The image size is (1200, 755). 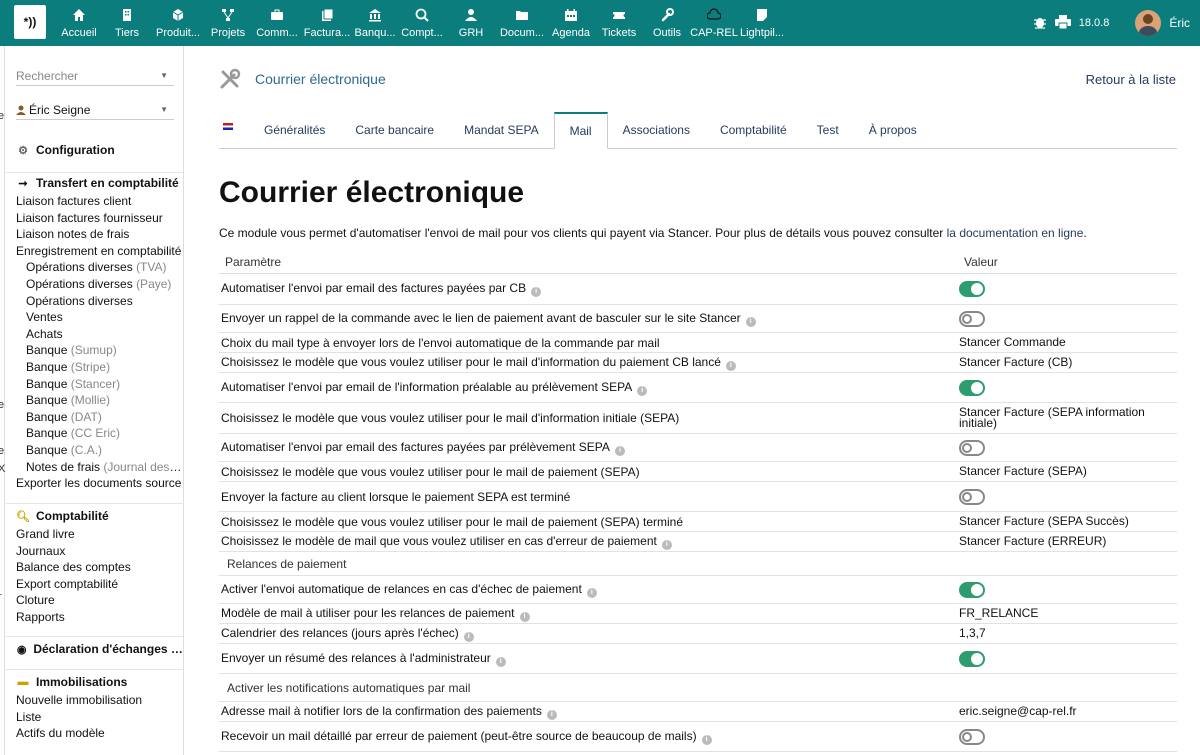 I want to click on menu-item-grh: GRH, so click(x=471, y=23).